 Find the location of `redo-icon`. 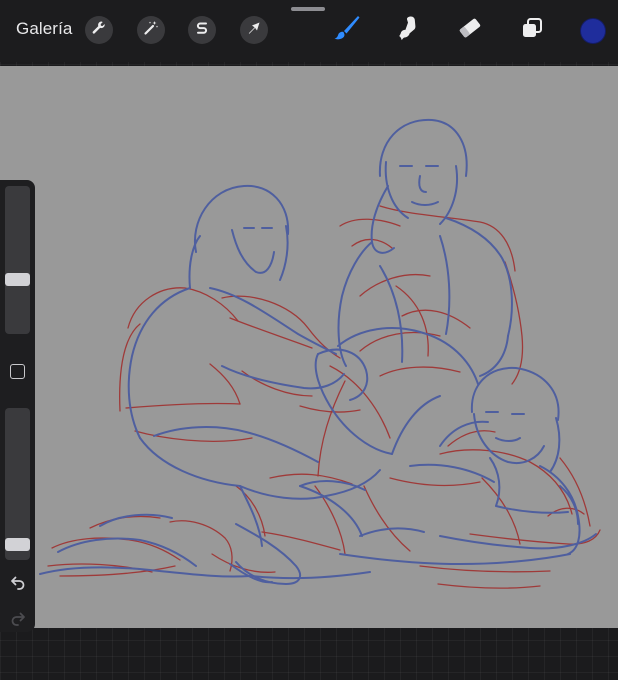

redo-icon is located at coordinates (17, 617).